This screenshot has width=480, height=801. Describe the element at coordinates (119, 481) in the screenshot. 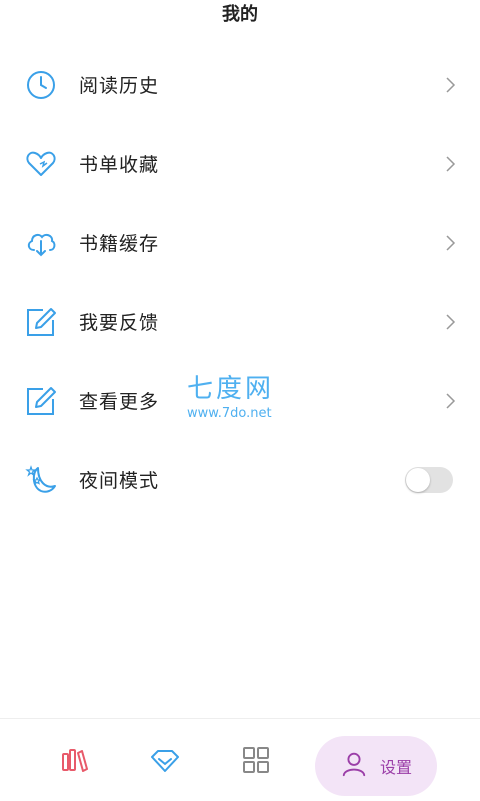

I see `menu-item-label: 夜间模式` at that location.